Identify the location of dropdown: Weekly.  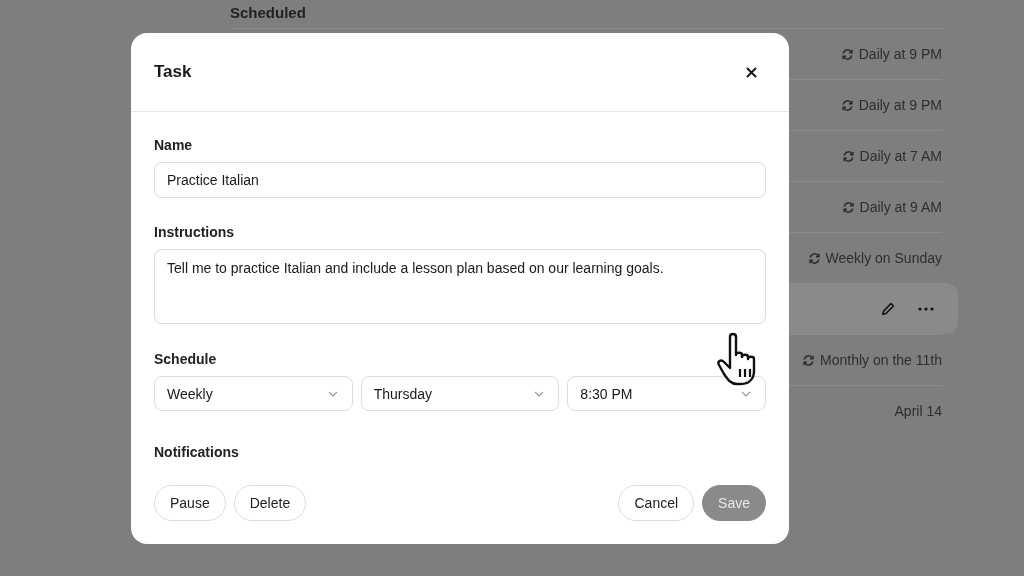
(253, 393).